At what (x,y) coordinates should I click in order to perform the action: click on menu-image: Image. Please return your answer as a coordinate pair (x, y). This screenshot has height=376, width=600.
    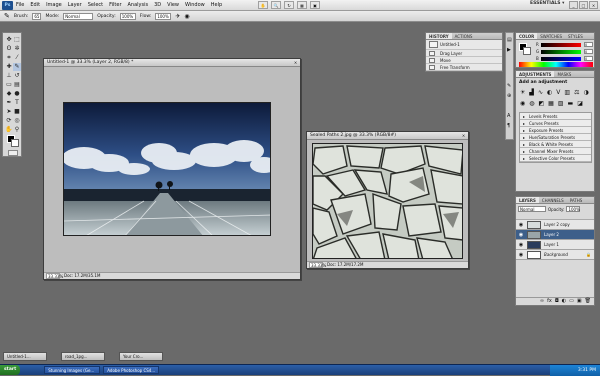
    Looking at the image, I should click on (54, 5).